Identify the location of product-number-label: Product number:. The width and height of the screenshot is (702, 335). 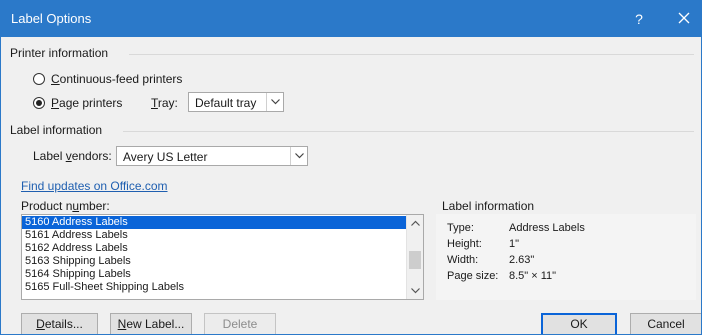
(65, 206).